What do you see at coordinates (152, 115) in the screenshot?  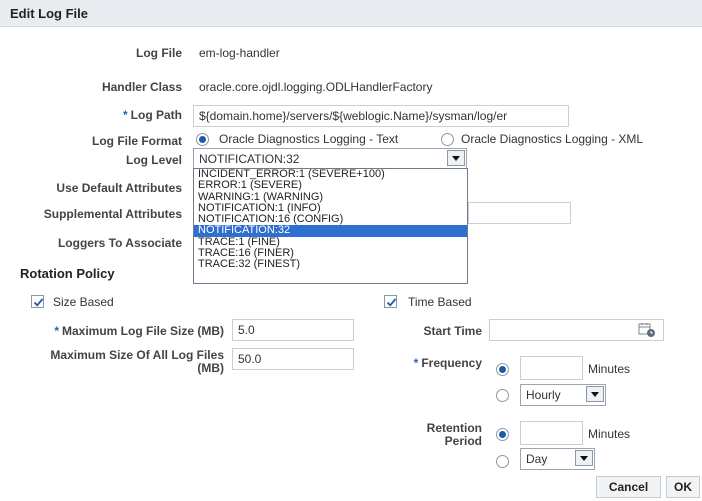 I see `log-path-label: * Log Path` at bounding box center [152, 115].